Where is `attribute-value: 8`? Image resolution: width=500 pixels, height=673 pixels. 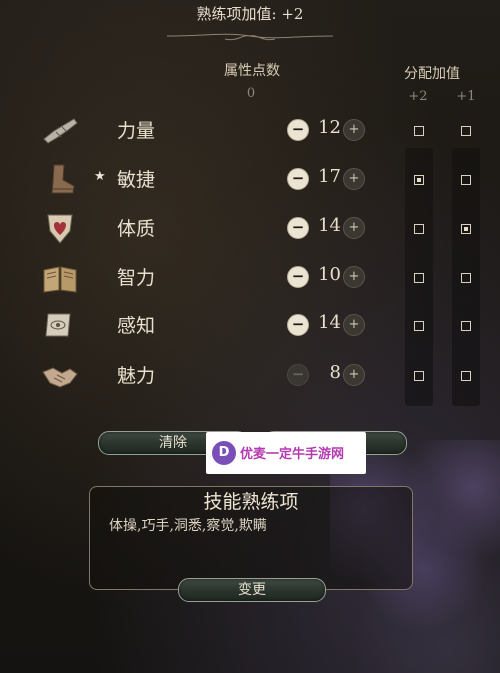 attribute-value: 8 is located at coordinates (335, 372).